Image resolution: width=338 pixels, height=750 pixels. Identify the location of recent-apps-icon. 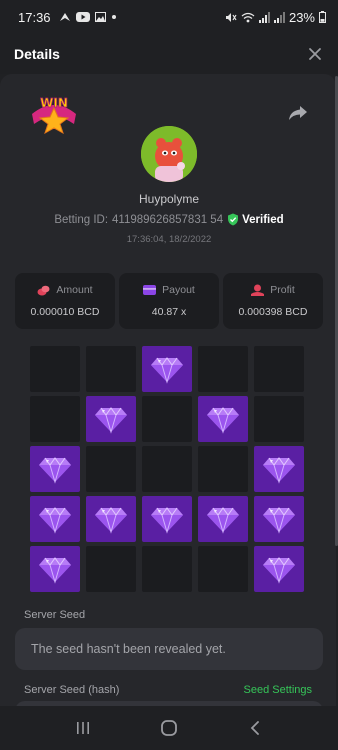
(83, 728).